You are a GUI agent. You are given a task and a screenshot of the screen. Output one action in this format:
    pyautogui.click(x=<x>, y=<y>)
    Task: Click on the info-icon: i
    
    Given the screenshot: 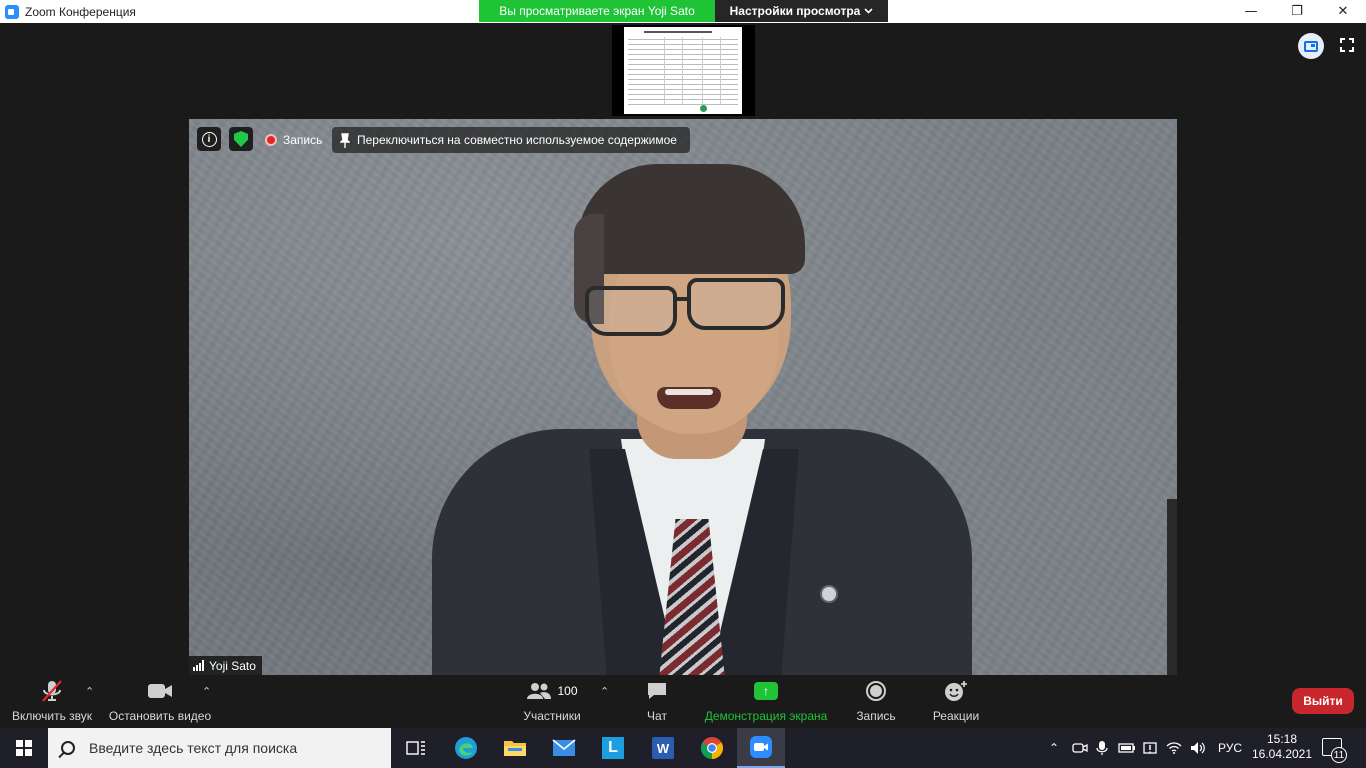 What is the action you would take?
    pyautogui.click(x=209, y=139)
    